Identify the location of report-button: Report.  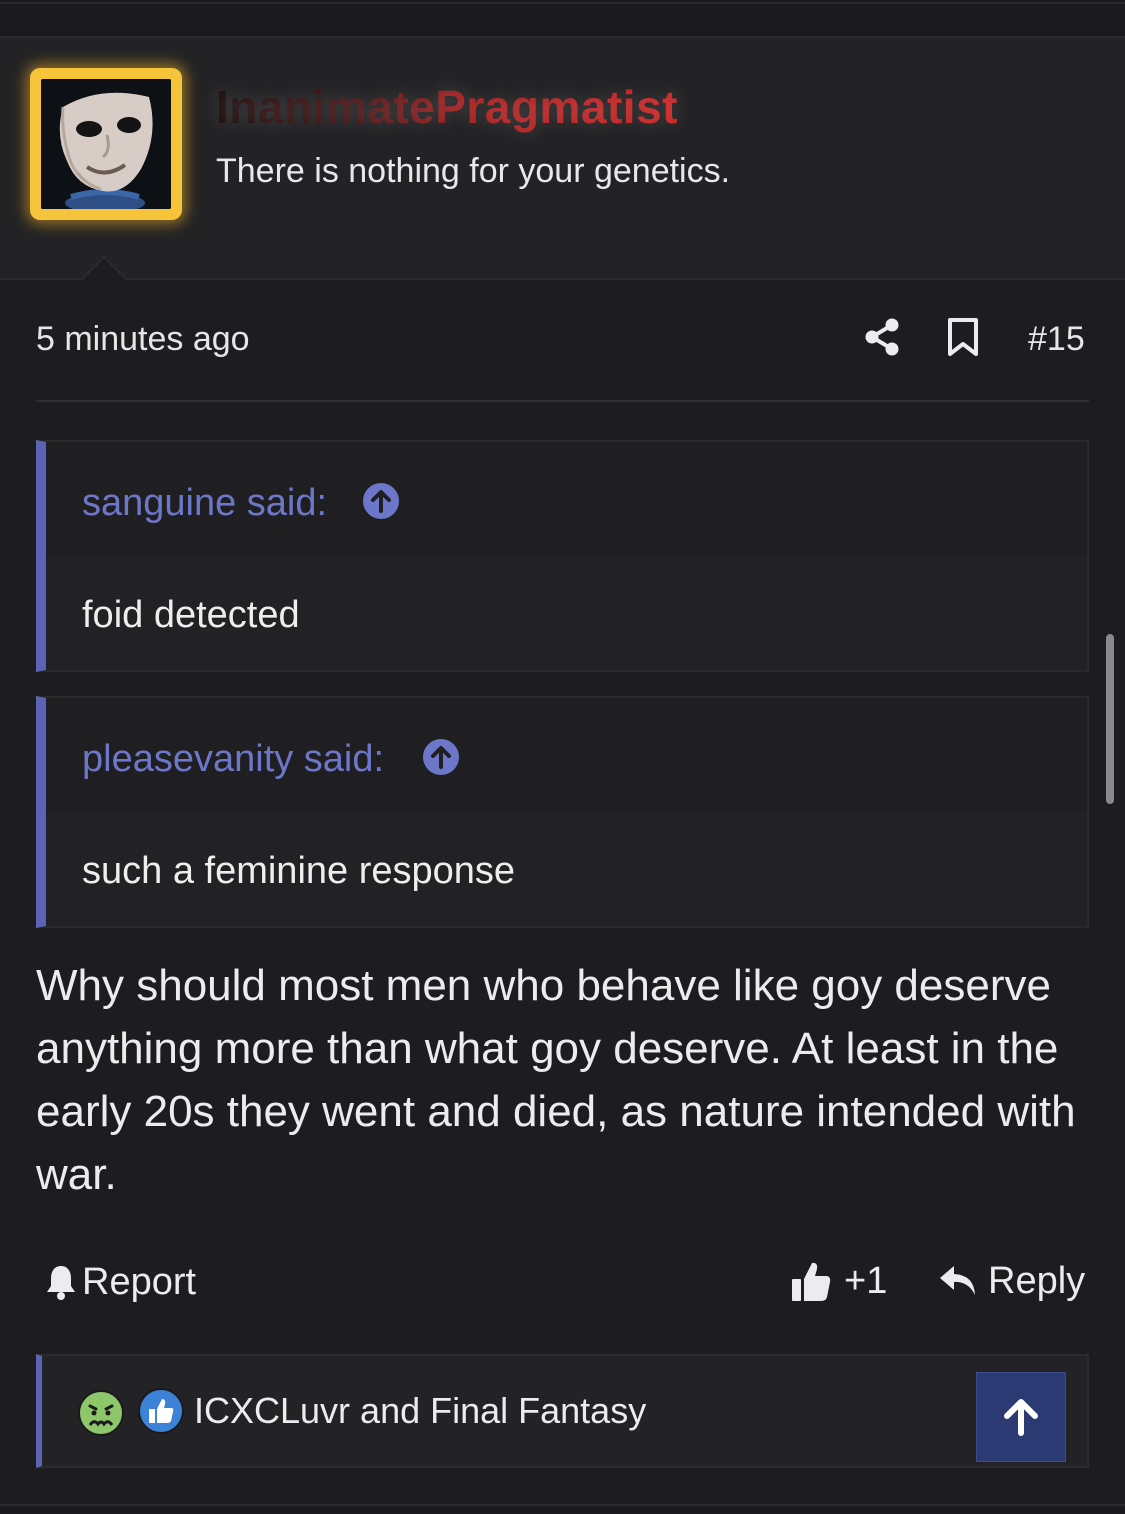
(120, 1282).